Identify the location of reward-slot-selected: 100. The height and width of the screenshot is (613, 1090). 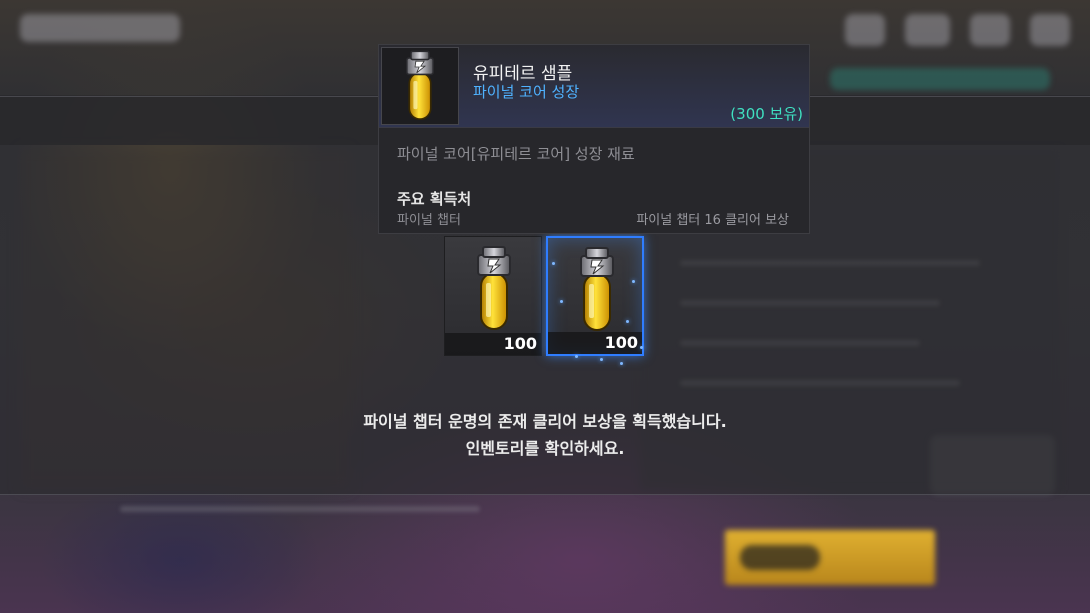
(595, 296).